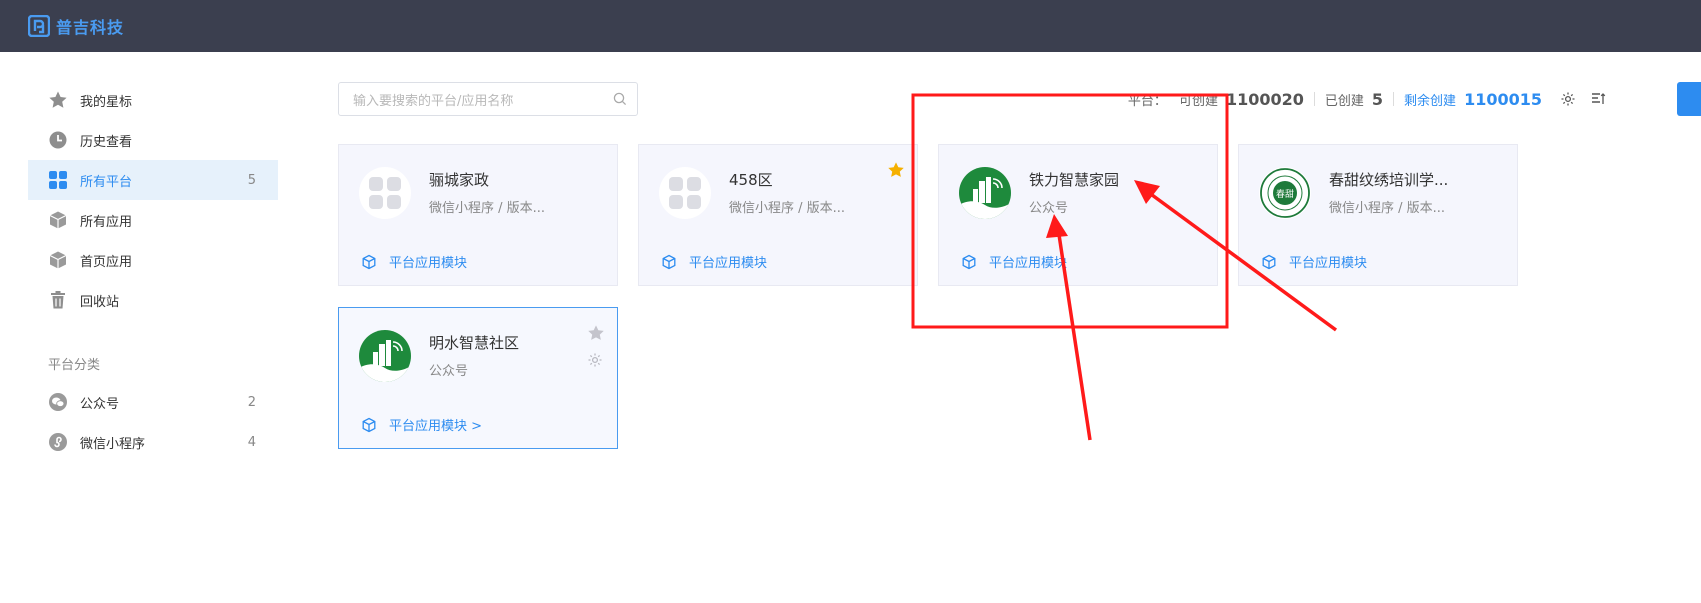 Image resolution: width=1701 pixels, height=603 pixels. Describe the element at coordinates (1430, 101) in the screenshot. I see `stats-remaining-label: 剩余创建` at that location.